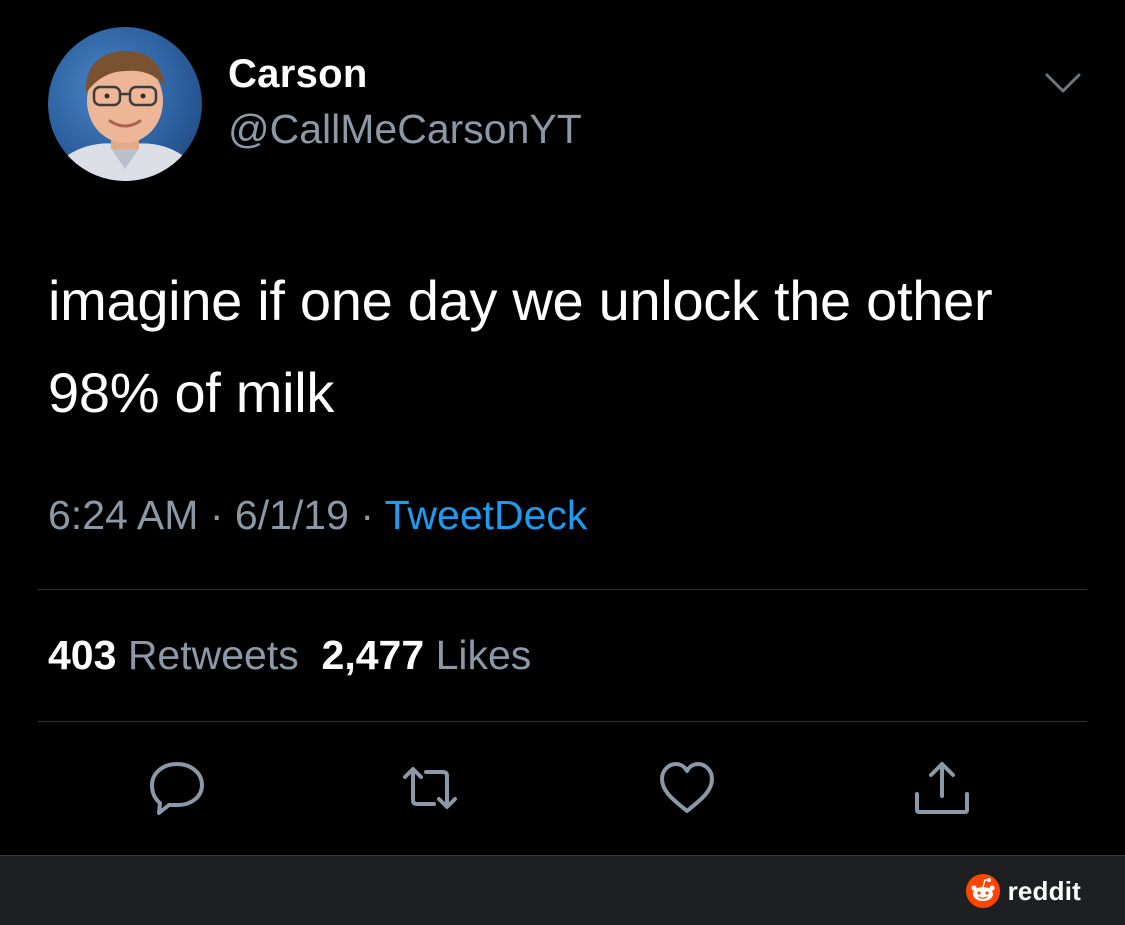 This screenshot has width=1125, height=925. Describe the element at coordinates (982, 891) in the screenshot. I see `reddit-logo-icon` at that location.